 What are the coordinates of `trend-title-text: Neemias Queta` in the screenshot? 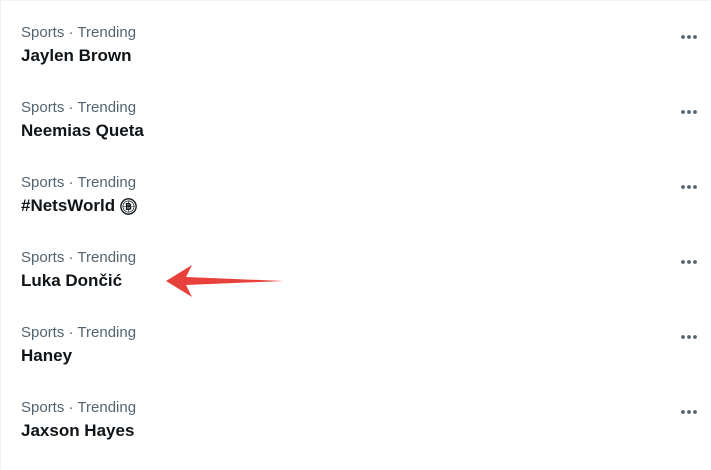 It's located at (82, 130).